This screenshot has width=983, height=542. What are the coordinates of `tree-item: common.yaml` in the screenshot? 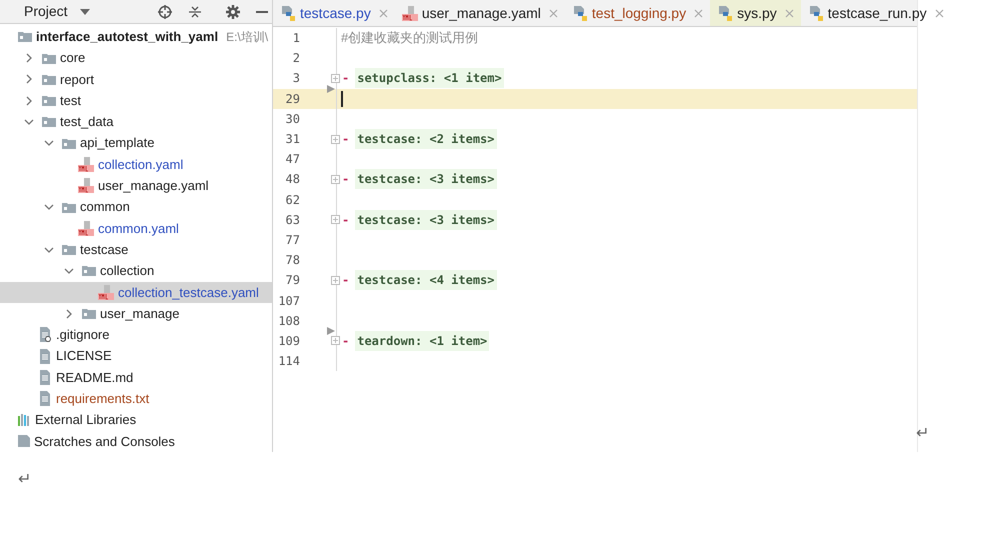 It's located at (136, 229).